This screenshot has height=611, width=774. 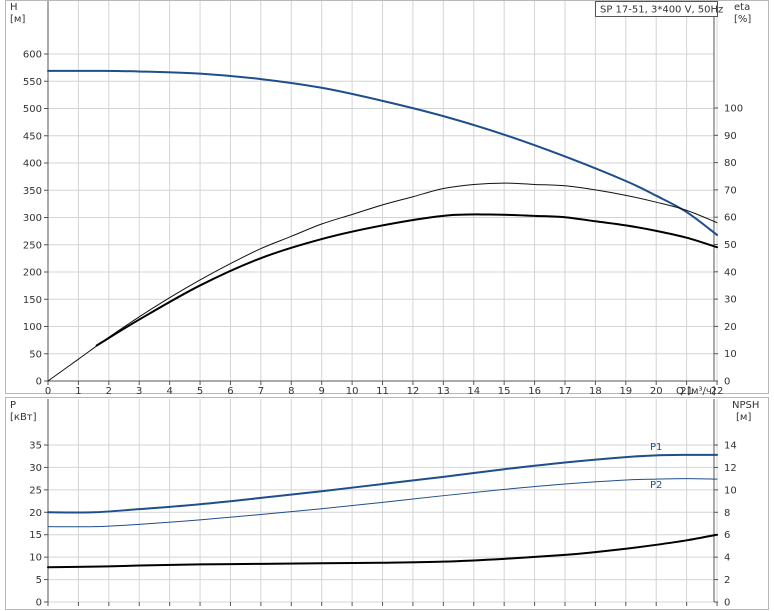 I want to click on top-left-tick-label: 200, so click(x=32, y=273).